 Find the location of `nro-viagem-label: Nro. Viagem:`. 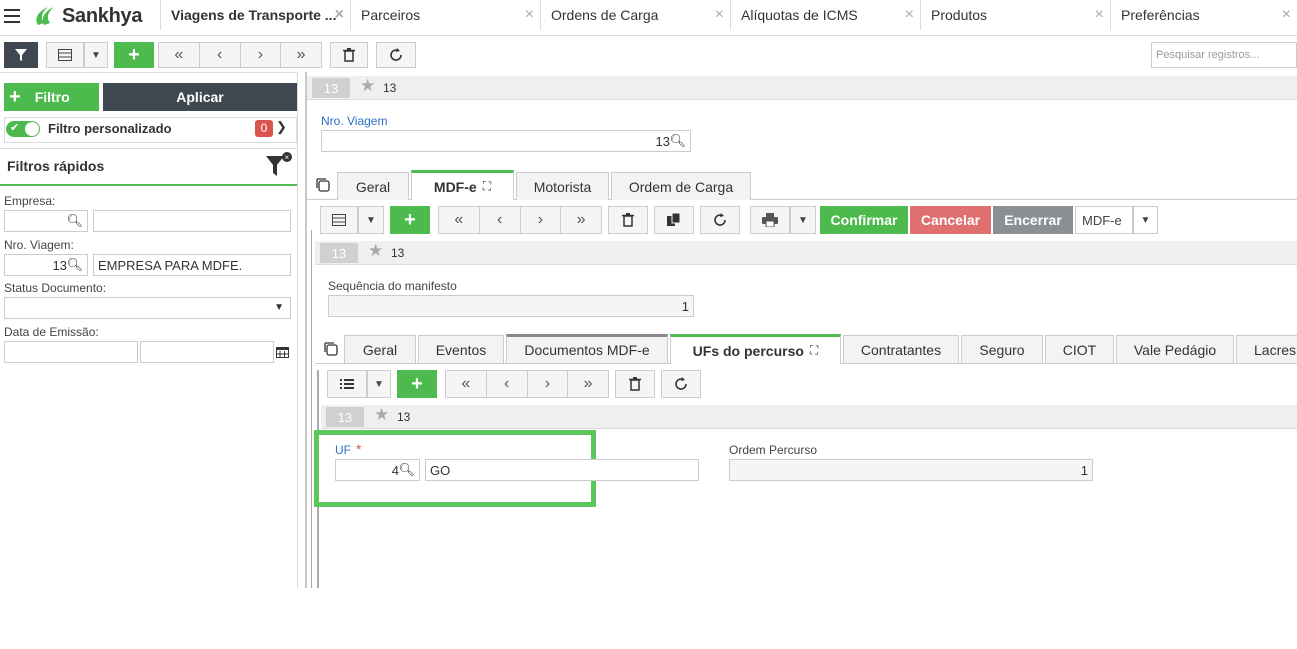

nro-viagem-label: Nro. Viagem: is located at coordinates (39, 245).